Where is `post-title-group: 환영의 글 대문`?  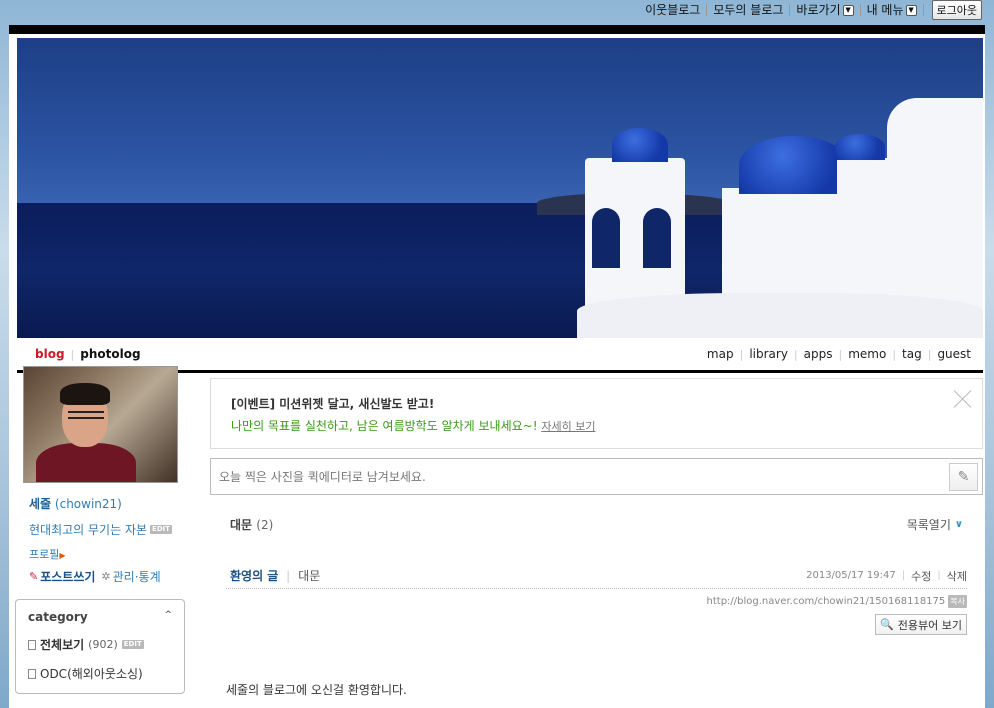 post-title-group: 환영의 글 대문 is located at coordinates (275, 575).